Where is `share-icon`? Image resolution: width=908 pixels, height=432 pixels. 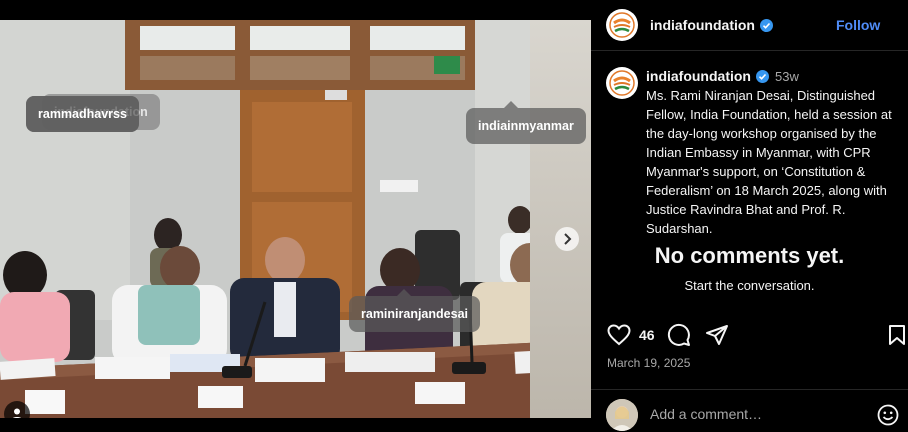
share-icon is located at coordinates (716, 335).